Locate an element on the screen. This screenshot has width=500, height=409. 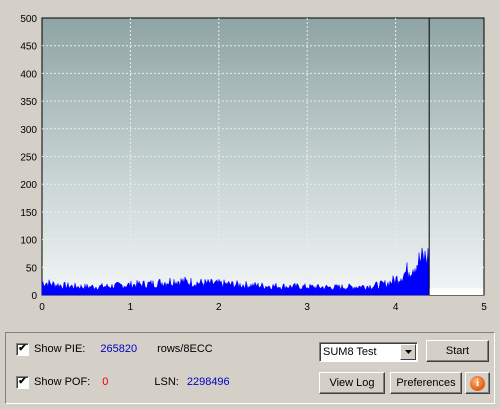
show-pie-checkbox: ✔ is located at coordinates (22, 349).